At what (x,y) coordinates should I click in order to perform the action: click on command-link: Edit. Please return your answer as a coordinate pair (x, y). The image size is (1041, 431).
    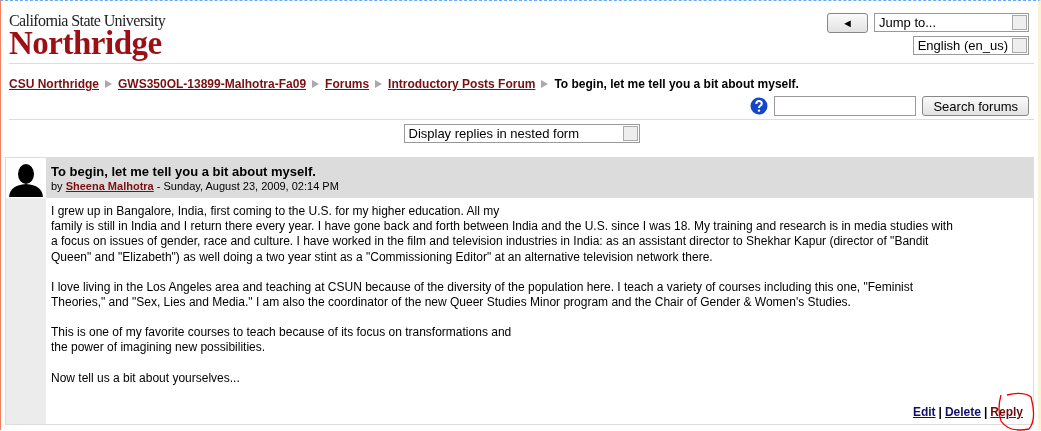
    Looking at the image, I should click on (924, 412).